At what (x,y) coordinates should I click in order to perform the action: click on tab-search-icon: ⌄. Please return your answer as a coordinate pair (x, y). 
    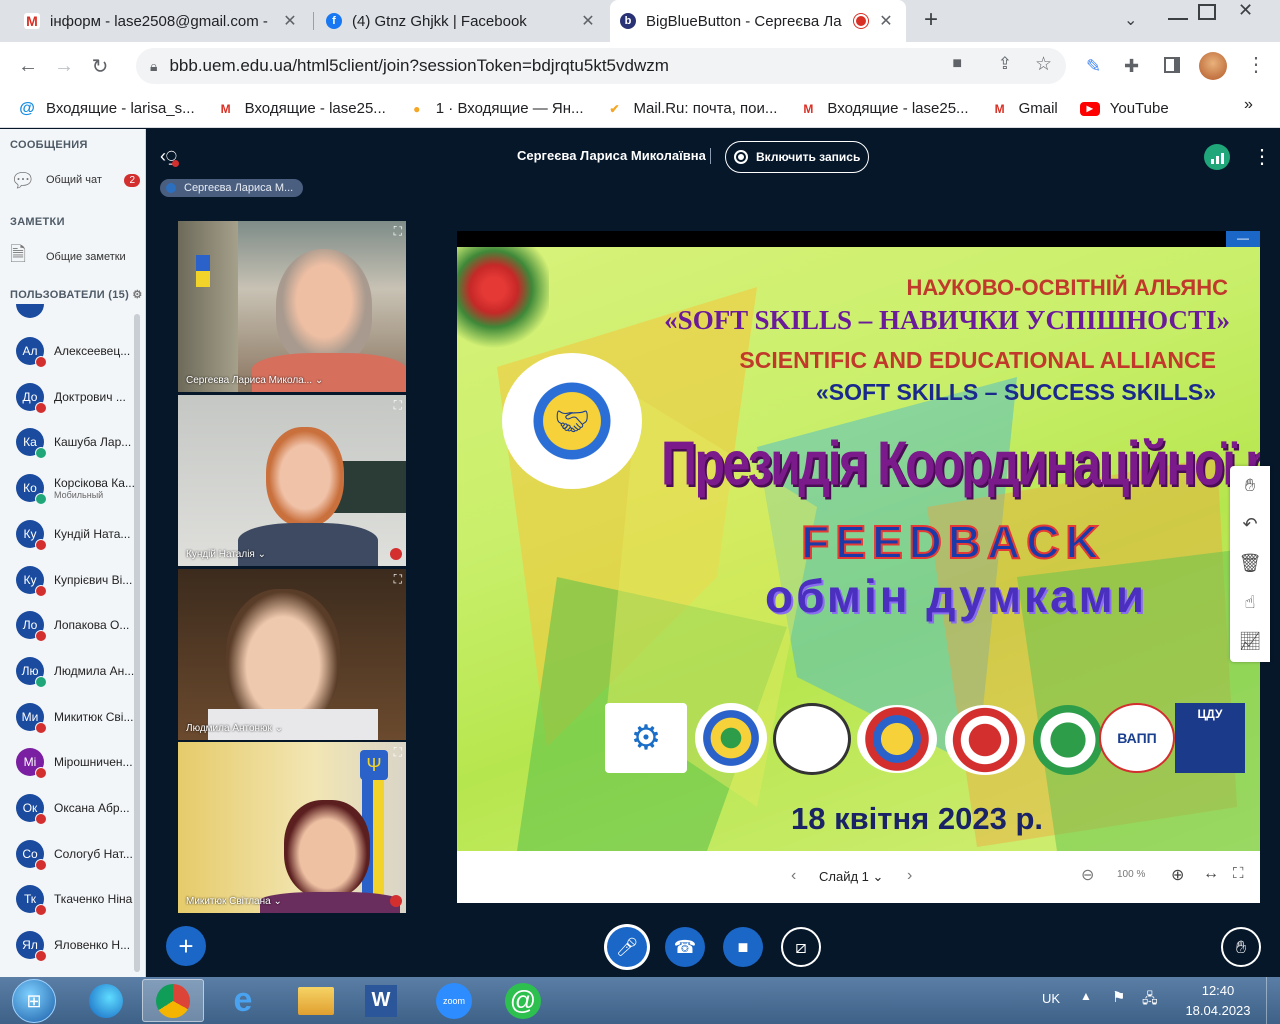
    Looking at the image, I should click on (1130, 20).